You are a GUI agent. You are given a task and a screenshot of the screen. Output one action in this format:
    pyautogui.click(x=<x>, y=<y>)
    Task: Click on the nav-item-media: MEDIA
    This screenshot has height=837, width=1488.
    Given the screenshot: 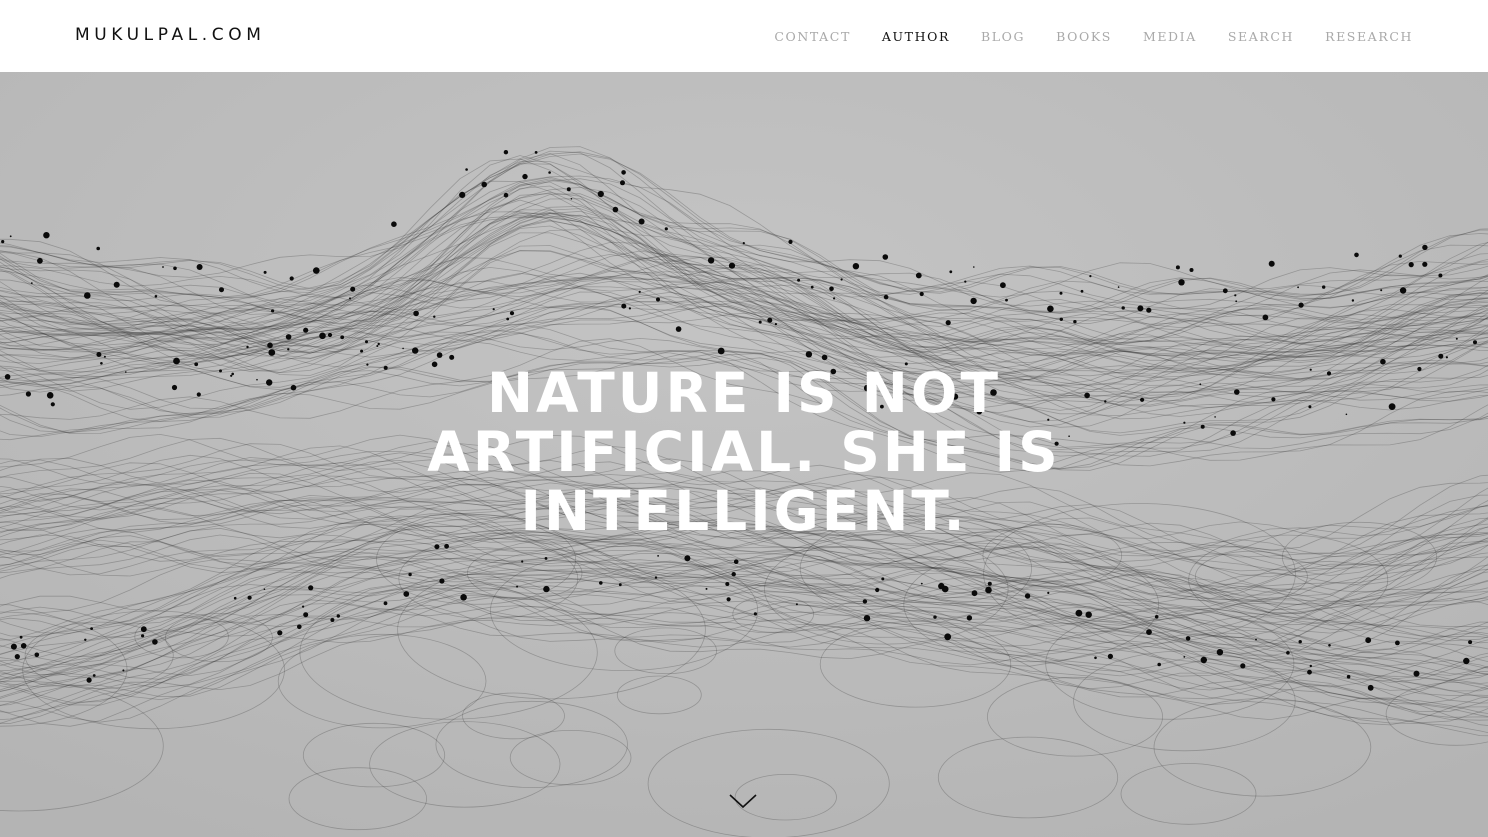 What is the action you would take?
    pyautogui.click(x=1170, y=36)
    